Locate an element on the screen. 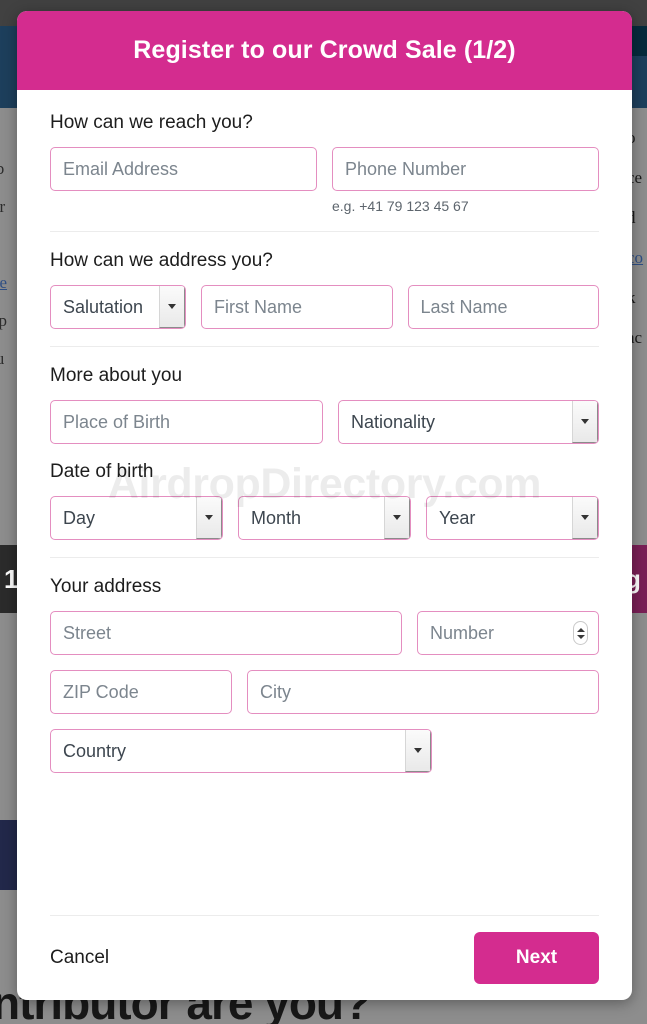 The image size is (647, 1024). contact-section-label: How can we reach you? is located at coordinates (151, 122).